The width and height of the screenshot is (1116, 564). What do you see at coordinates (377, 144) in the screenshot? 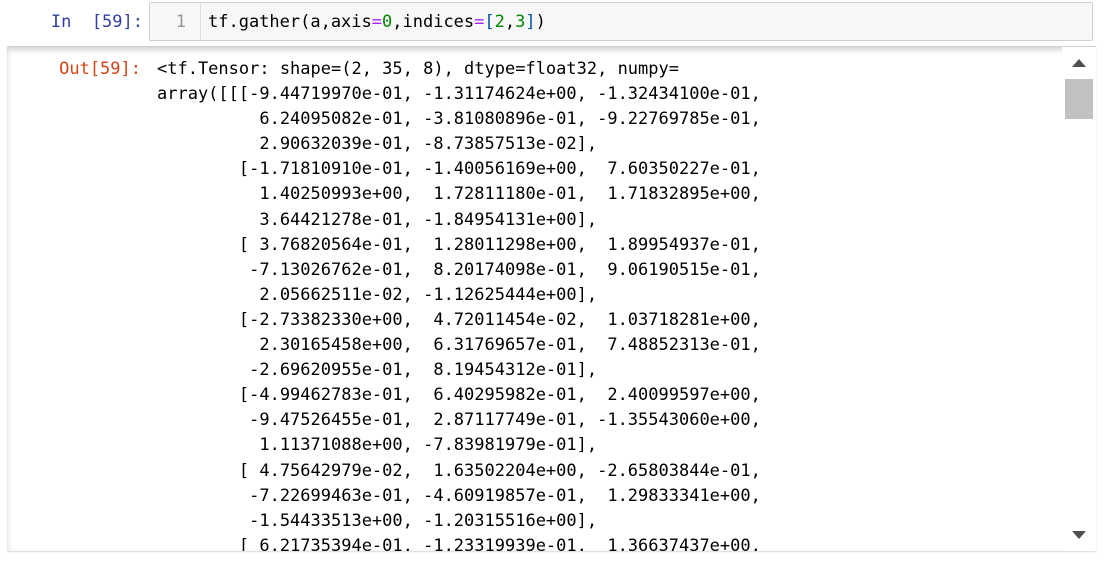
I see `output-line: 2.90632039e-01, -8.73857513e-02],` at bounding box center [377, 144].